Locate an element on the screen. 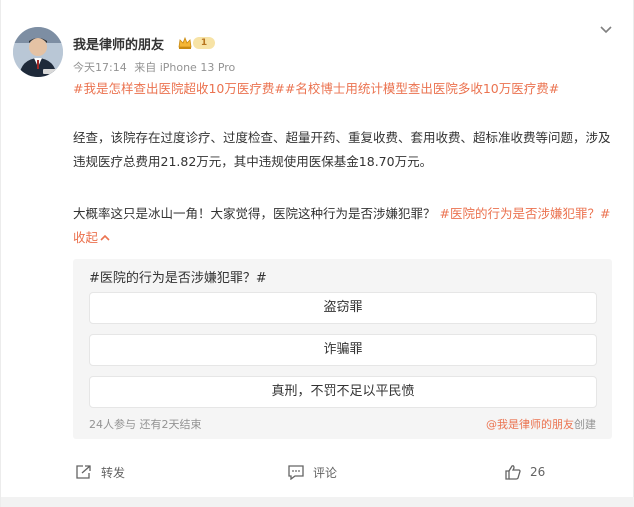 The image size is (634, 507). user-level-badge: 1 is located at coordinates (197, 43).